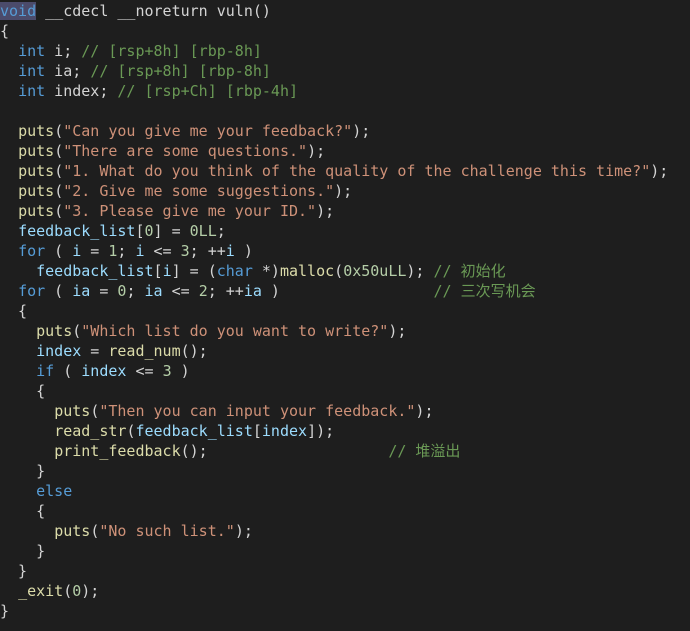  Describe the element at coordinates (167, 531) in the screenshot. I see `code-token: "No such list."` at that location.